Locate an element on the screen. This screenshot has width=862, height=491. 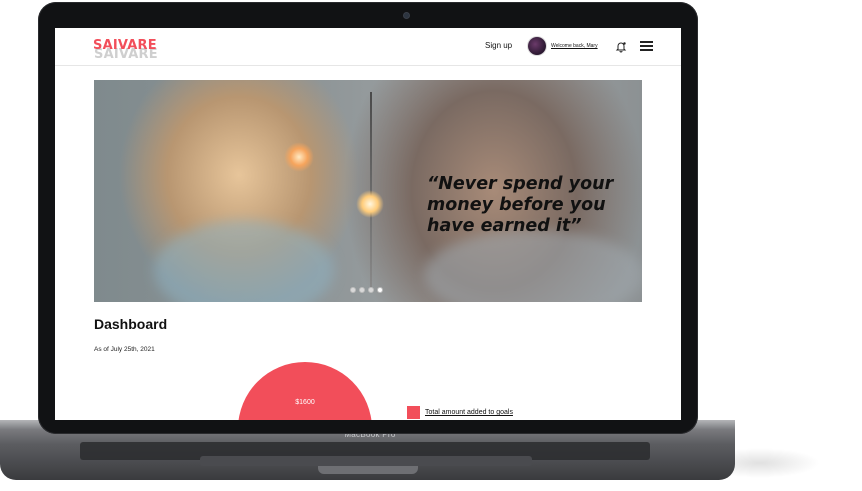
camera-icon is located at coordinates (406, 15).